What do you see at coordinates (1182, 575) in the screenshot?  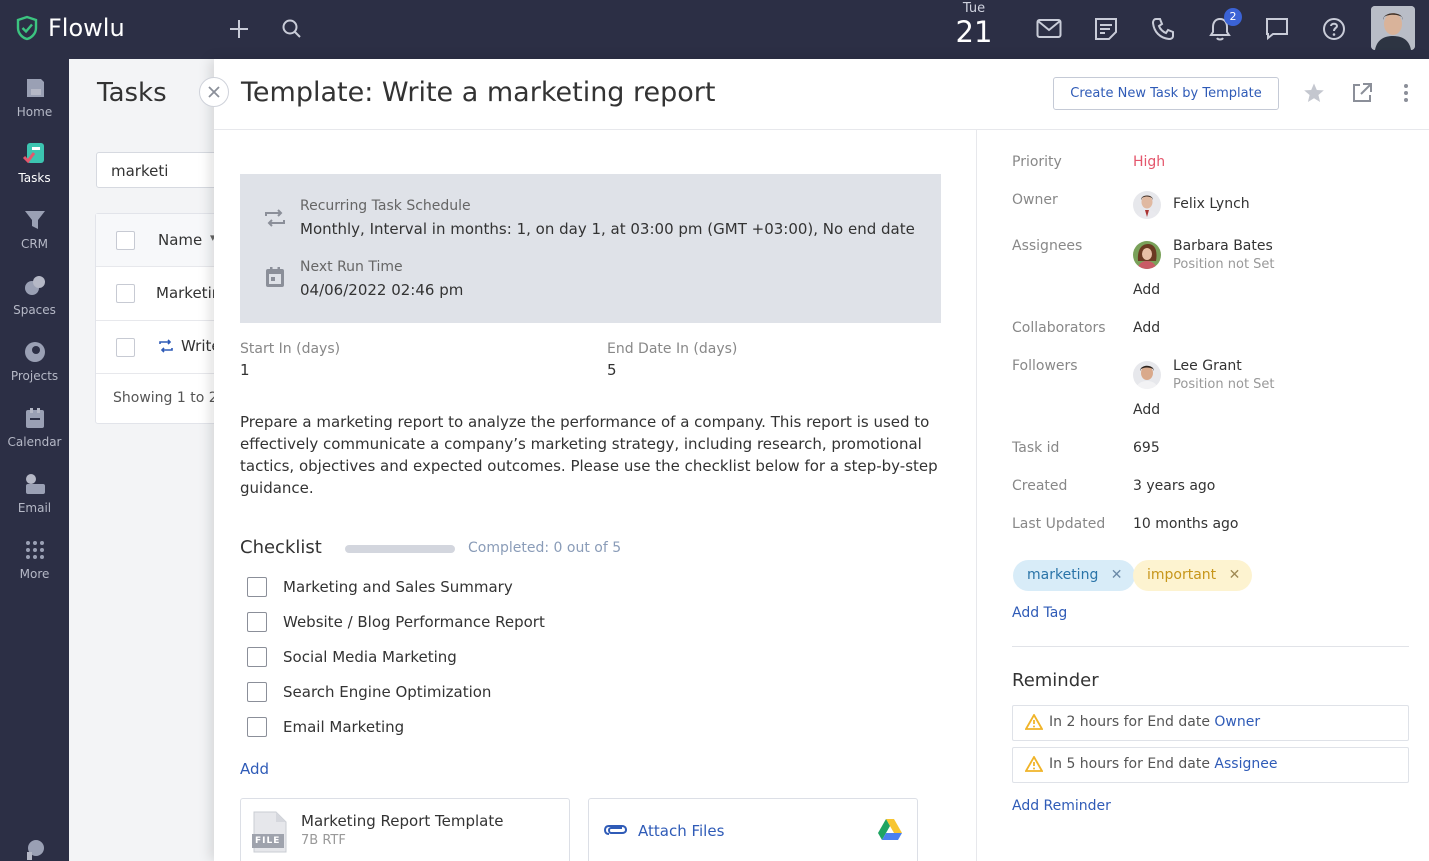 I see `tag-label: important` at bounding box center [1182, 575].